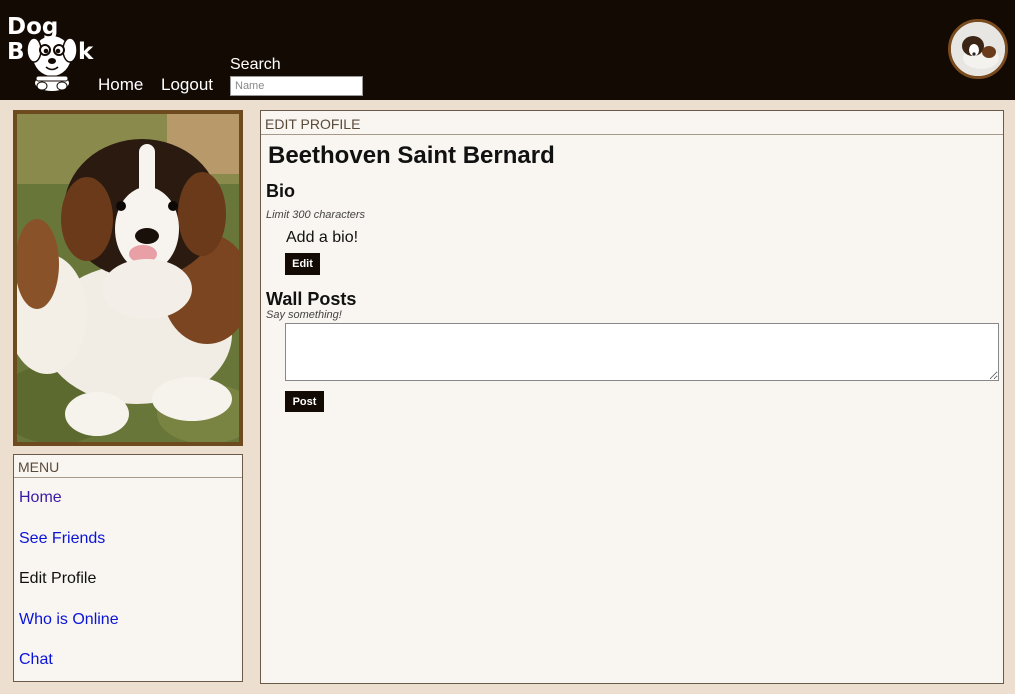 The width and height of the screenshot is (1015, 694). I want to click on menu-item-chat: Chat, so click(128, 660).